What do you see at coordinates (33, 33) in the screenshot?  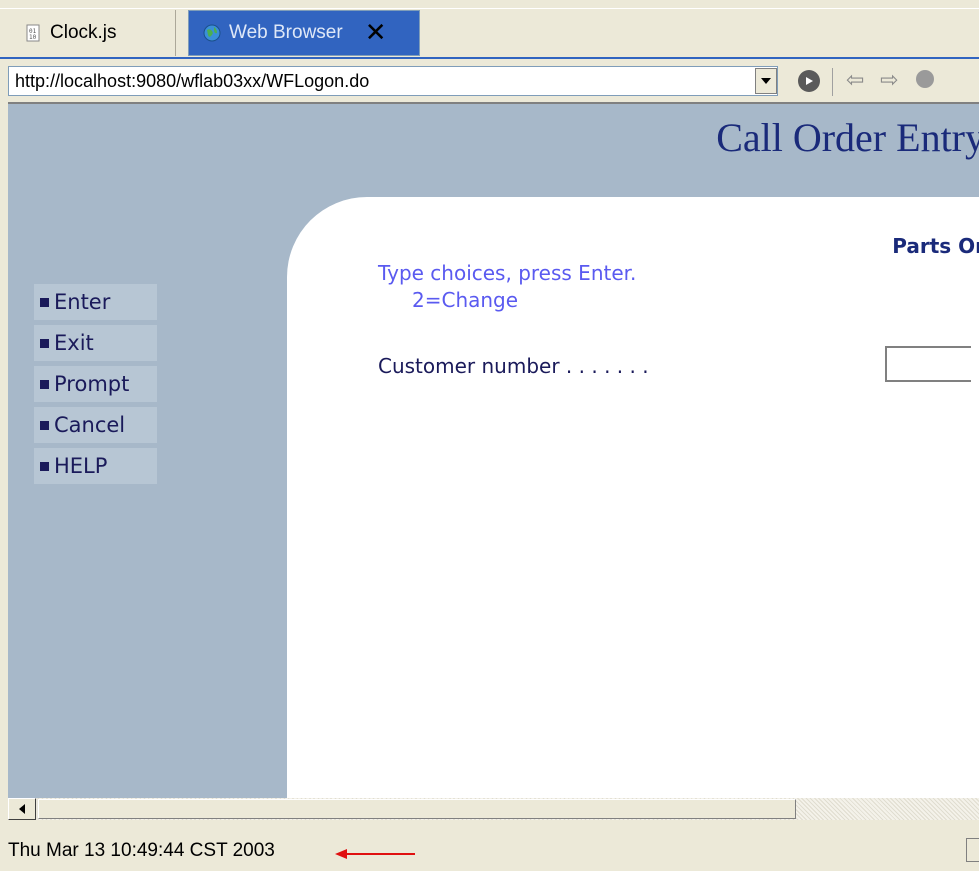 I see `js-file-icon: 01 10` at bounding box center [33, 33].